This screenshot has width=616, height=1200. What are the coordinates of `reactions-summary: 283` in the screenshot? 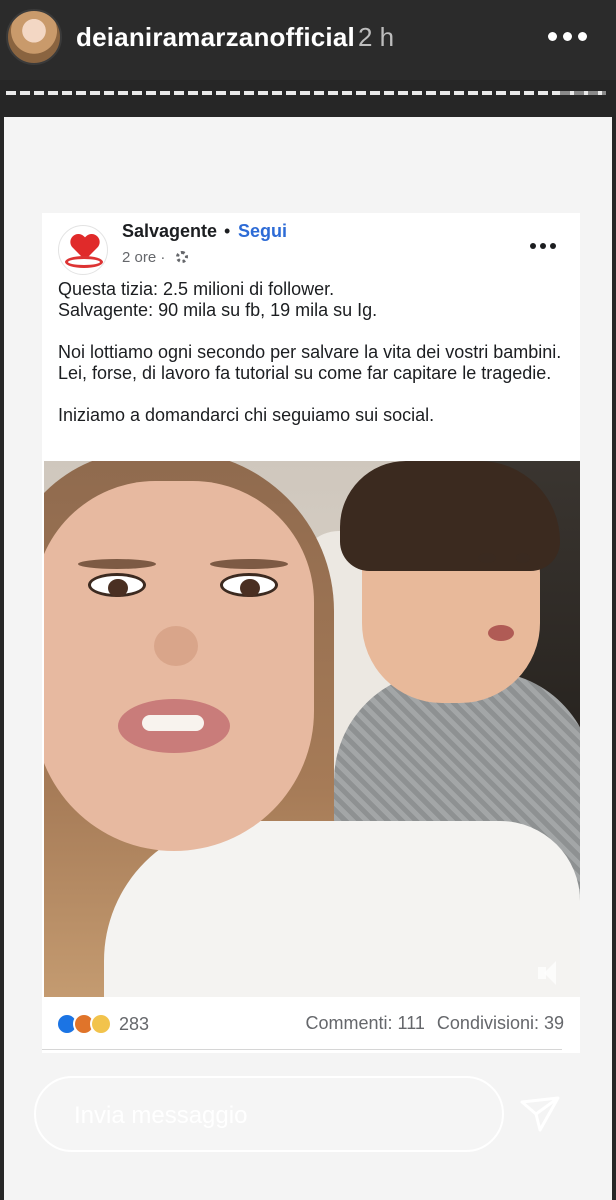 It's located at (102, 1024).